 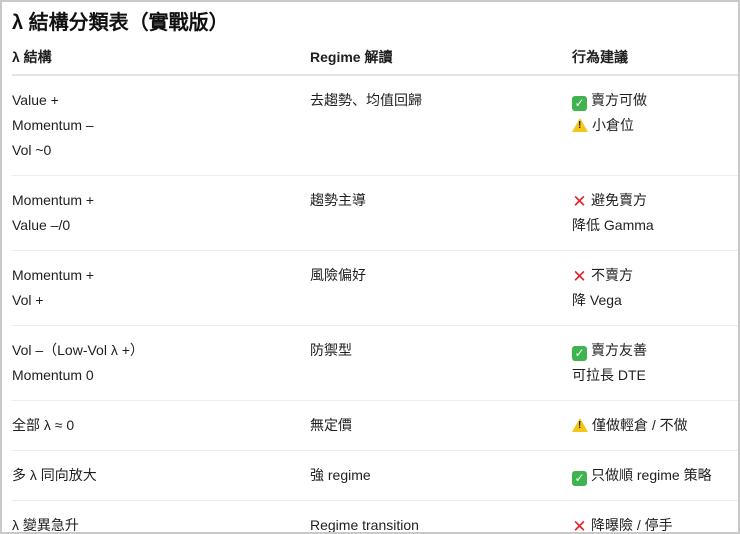 What do you see at coordinates (35, 100) in the screenshot?
I see `structure-line: Value +` at bounding box center [35, 100].